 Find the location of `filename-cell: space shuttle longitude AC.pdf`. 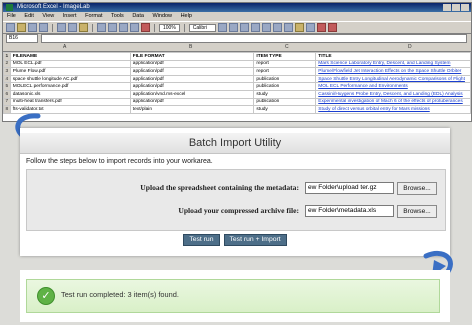

filename-cell: space shuttle longitude AC.pdf is located at coordinates (70, 79).